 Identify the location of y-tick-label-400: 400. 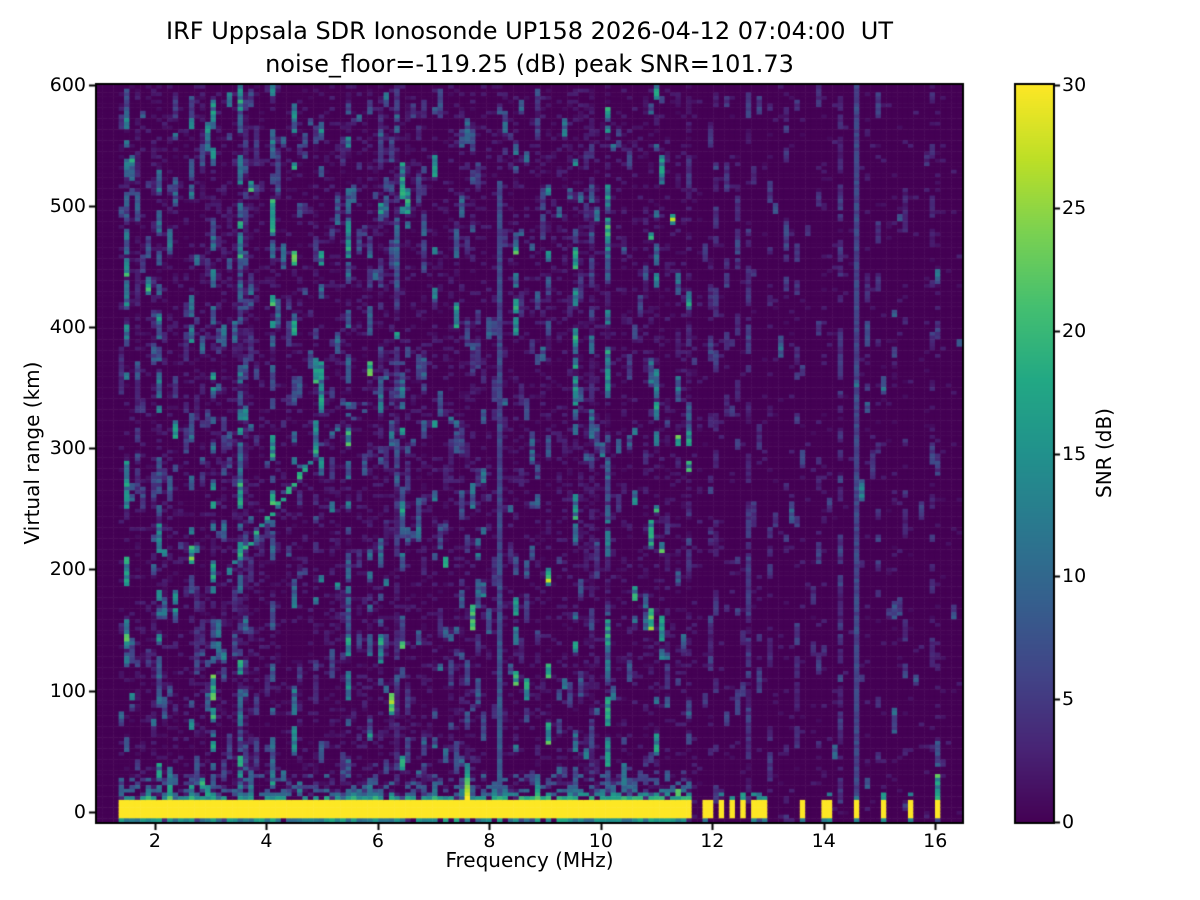
(67, 327).